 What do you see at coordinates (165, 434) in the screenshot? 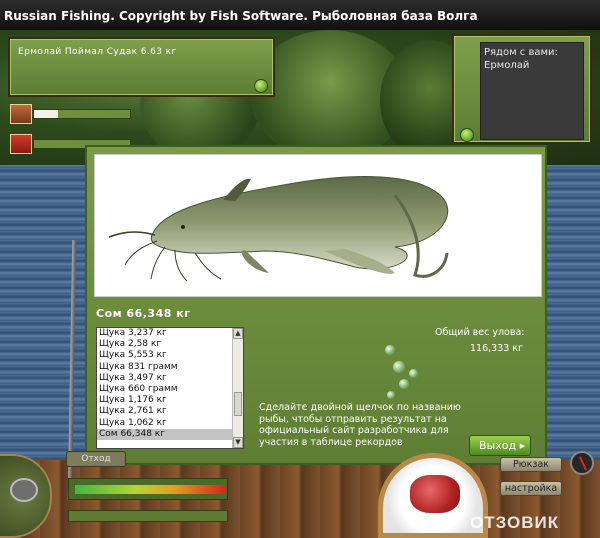
I see `catch-list-item: Сом 66,348 кг` at bounding box center [165, 434].